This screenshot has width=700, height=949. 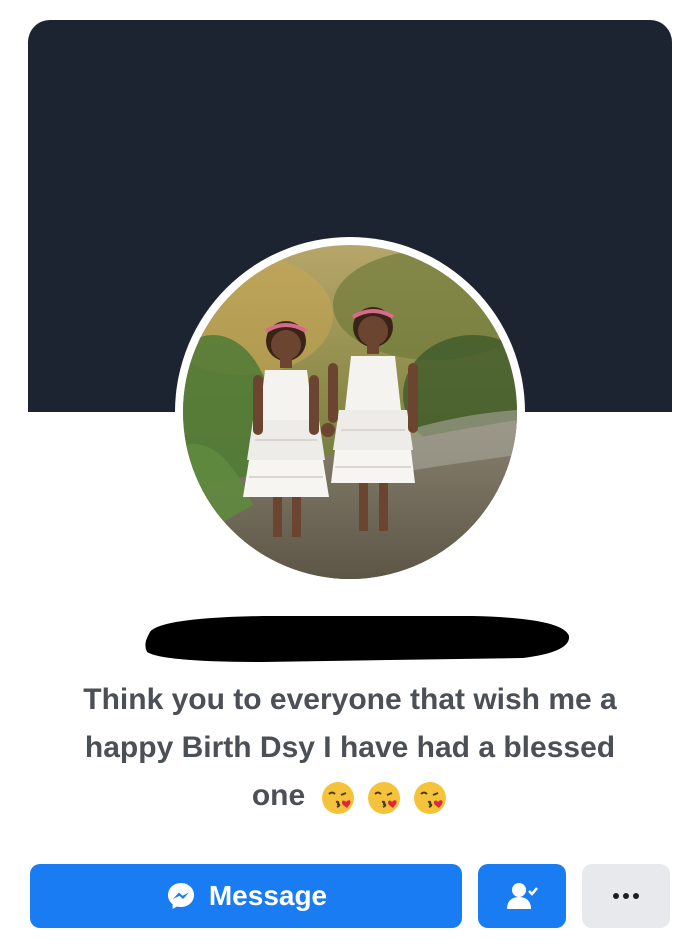 I want to click on friends-check-icon, so click(x=522, y=896).